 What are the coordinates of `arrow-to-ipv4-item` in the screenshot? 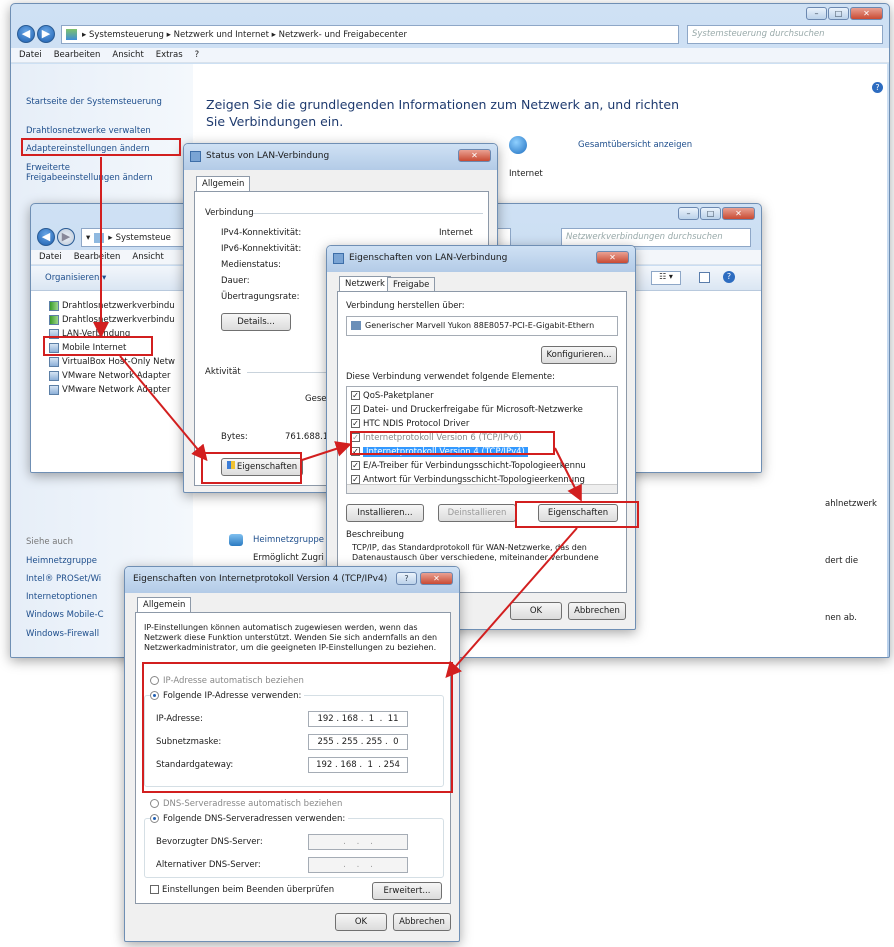 It's located at (326, 451).